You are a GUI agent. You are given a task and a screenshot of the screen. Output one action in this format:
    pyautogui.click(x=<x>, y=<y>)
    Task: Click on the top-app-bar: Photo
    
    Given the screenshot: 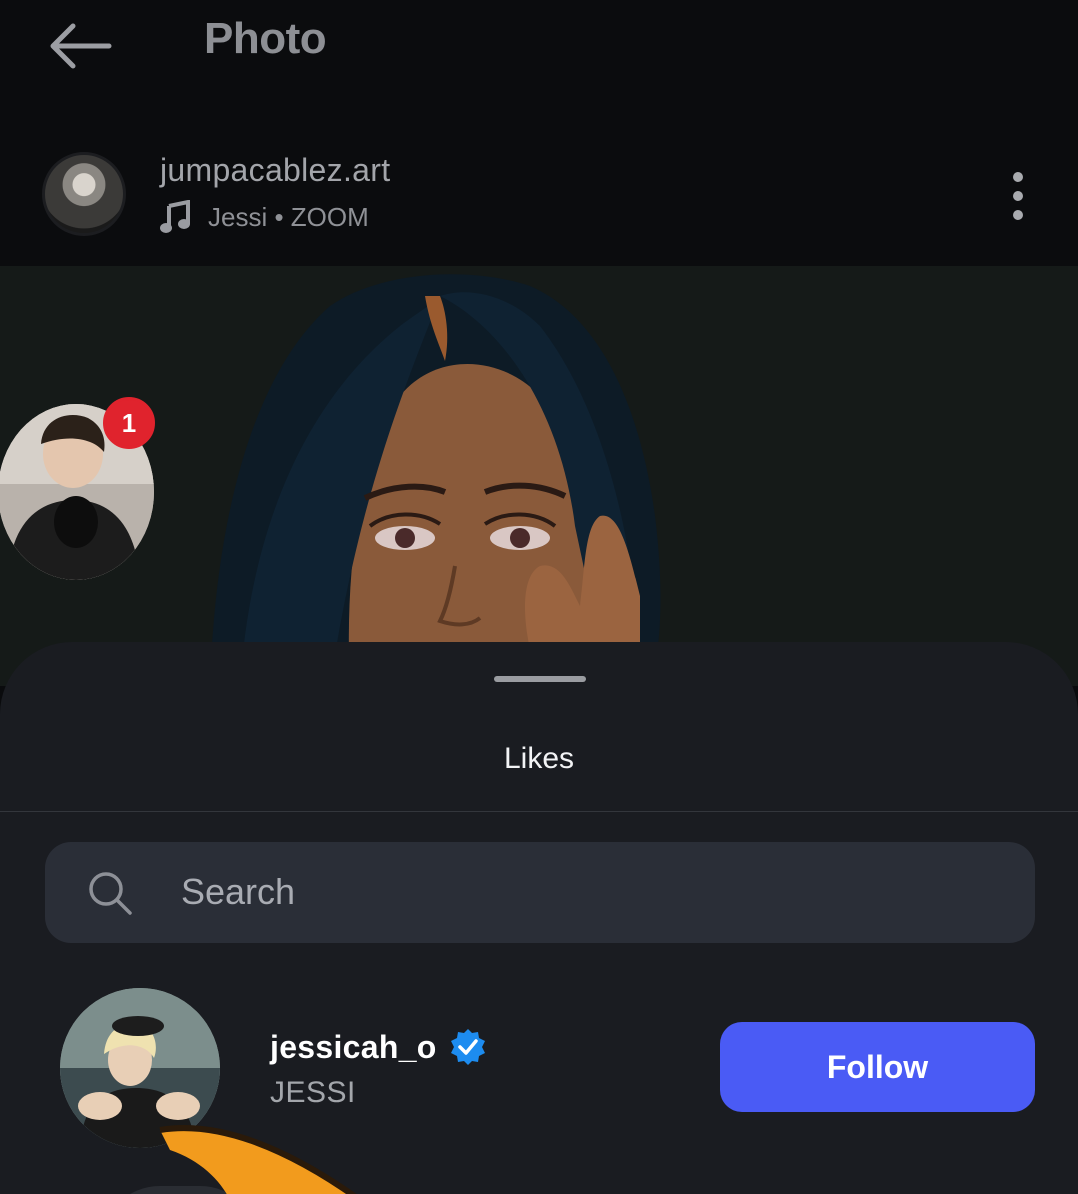 What is the action you would take?
    pyautogui.click(x=539, y=55)
    